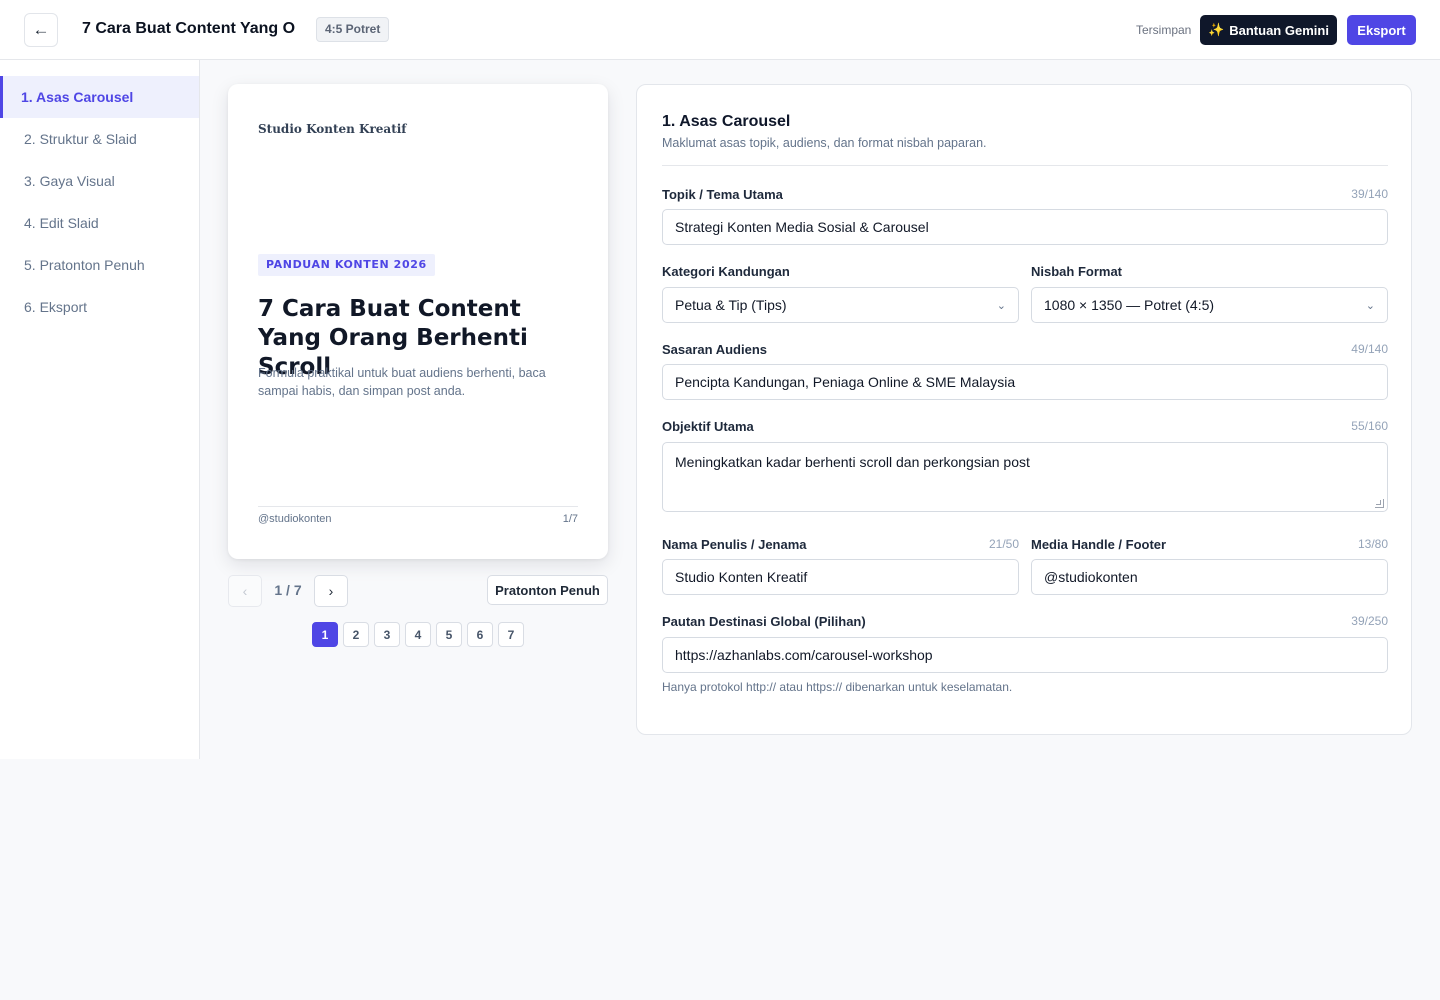 The image size is (1440, 1000). I want to click on chevron-left-icon: ‹, so click(245, 591).